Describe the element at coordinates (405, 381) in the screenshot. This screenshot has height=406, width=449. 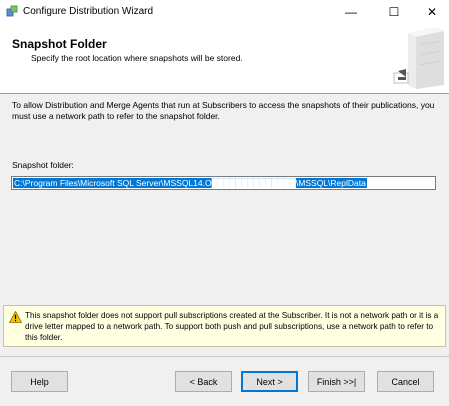
I see `cancel-button: Cancel` at that location.